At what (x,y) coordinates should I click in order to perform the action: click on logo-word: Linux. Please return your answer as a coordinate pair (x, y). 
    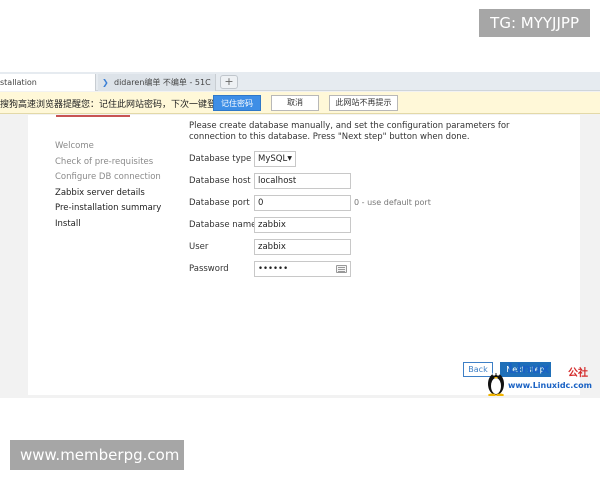
    Looking at the image, I should click on (529, 369).